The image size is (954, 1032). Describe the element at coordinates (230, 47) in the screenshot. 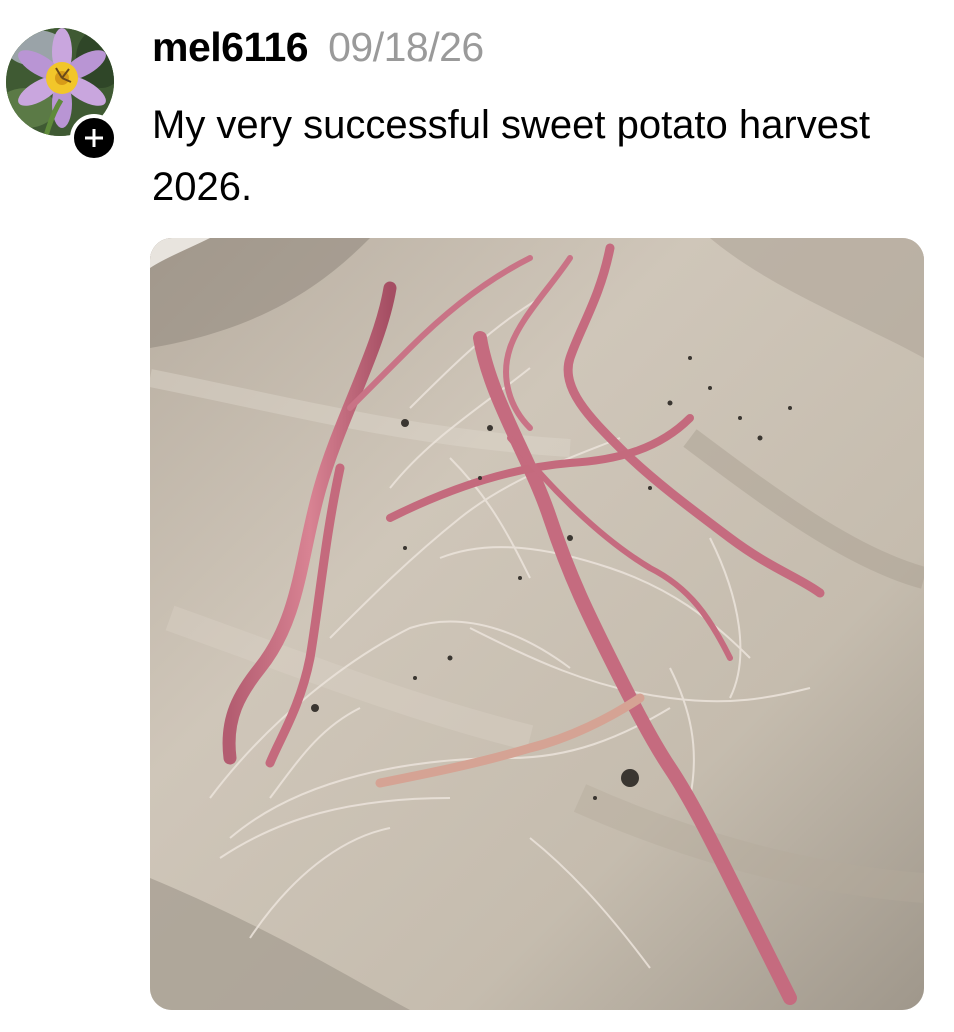

I see `author-username: mel6116` at that location.